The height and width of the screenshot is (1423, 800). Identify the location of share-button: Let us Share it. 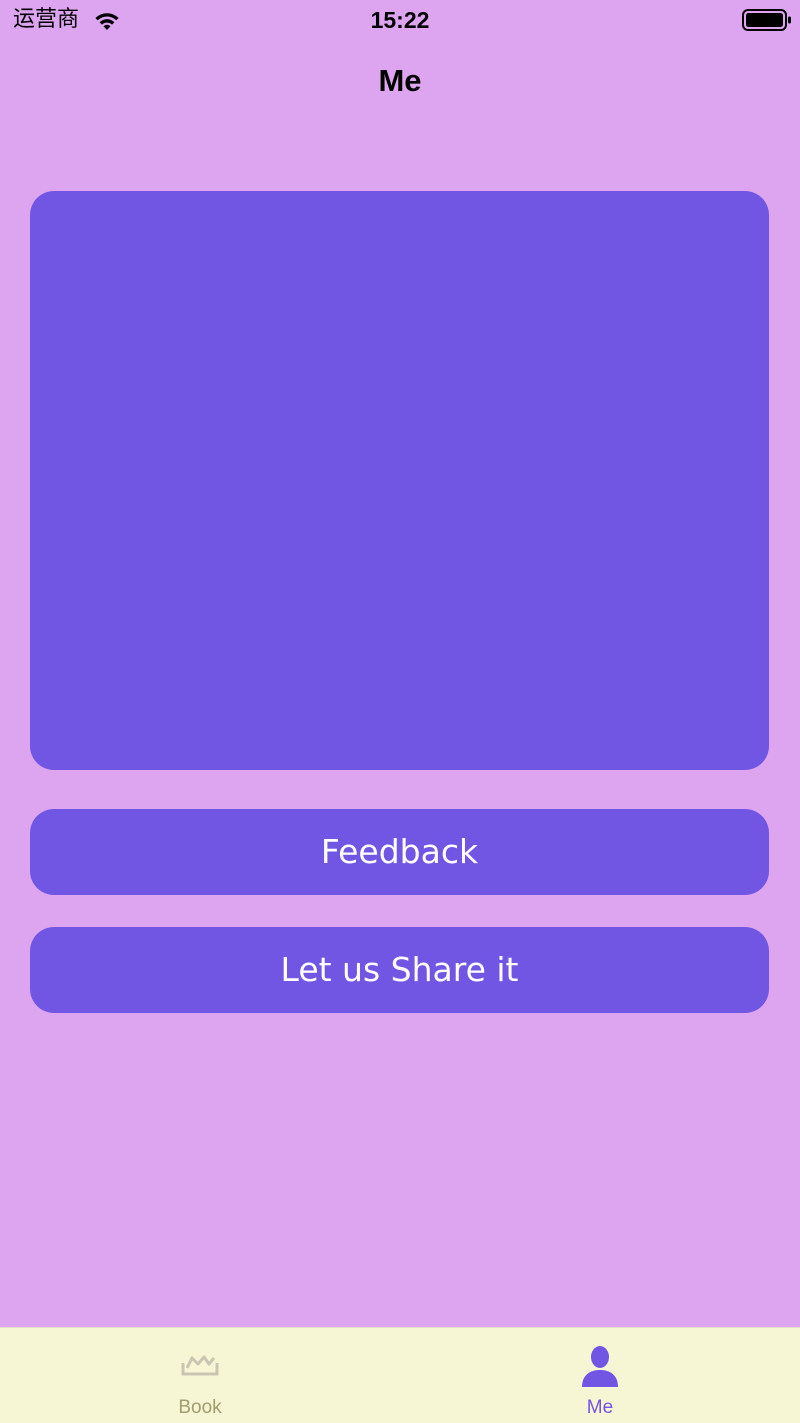
(399, 970).